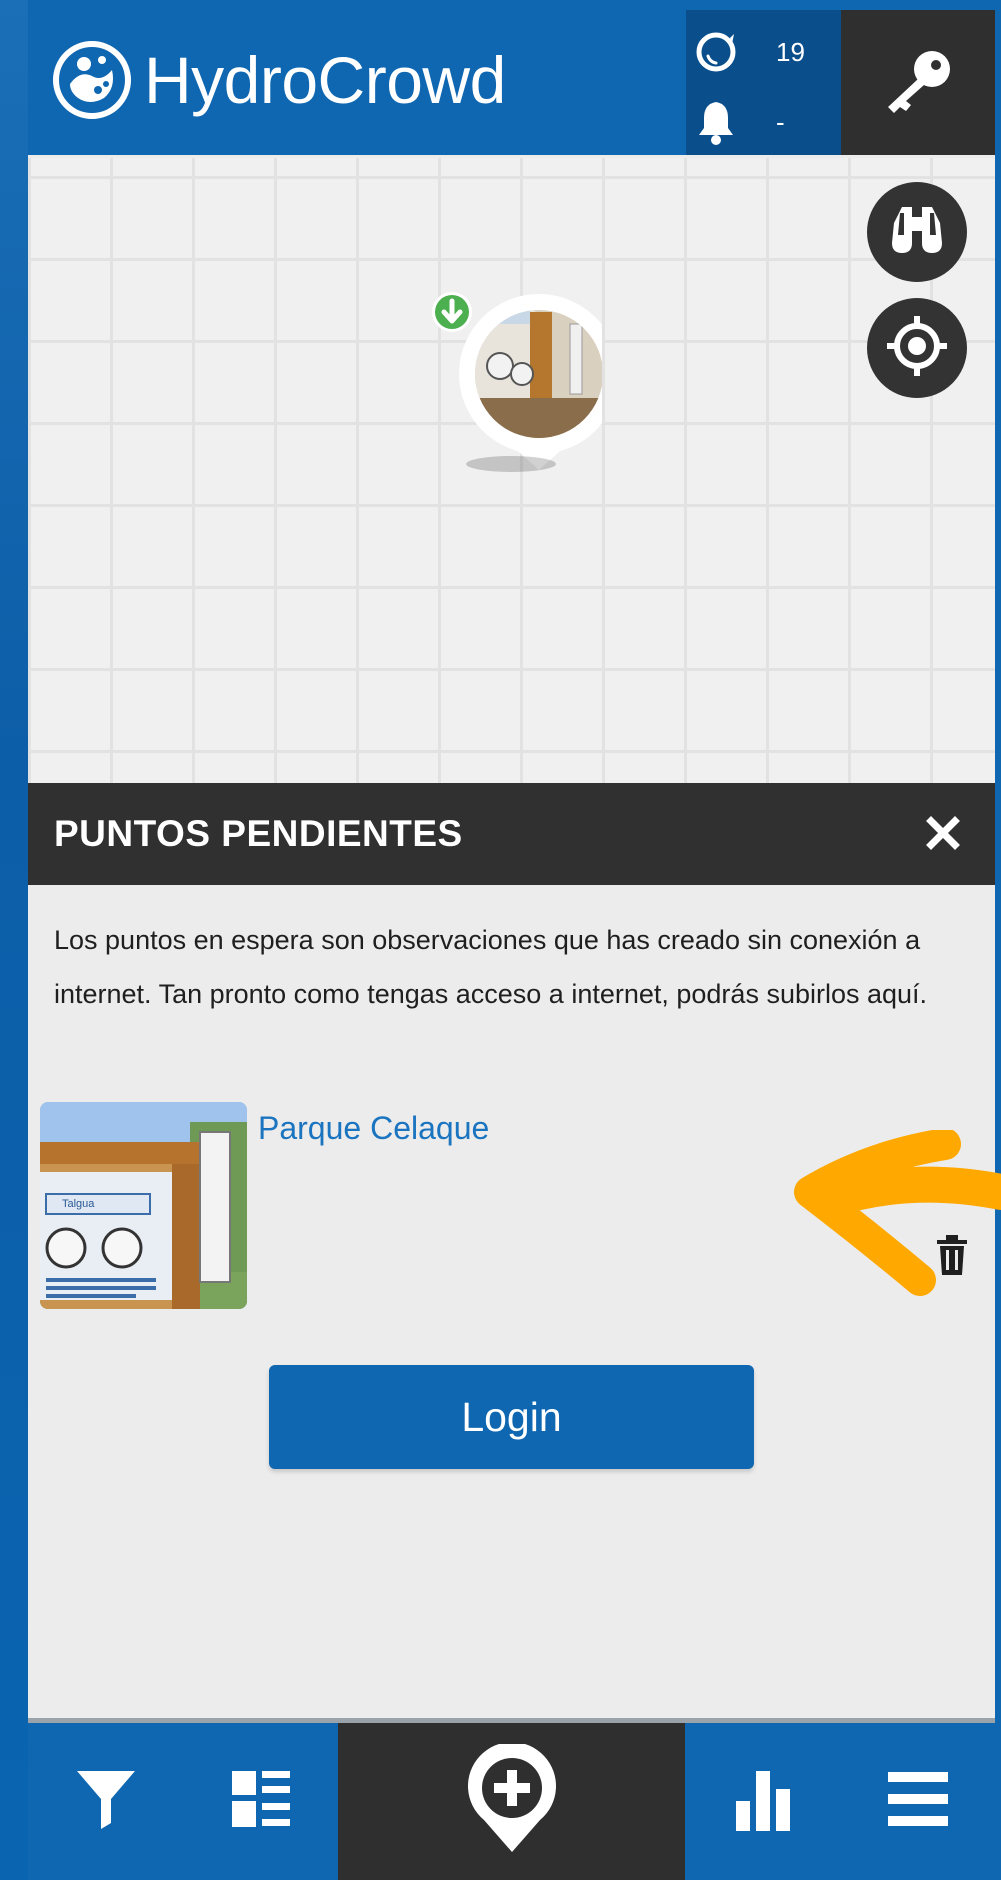 The width and height of the screenshot is (1001, 1880). What do you see at coordinates (325, 80) in the screenshot?
I see `app-name: HydroCrowd` at bounding box center [325, 80].